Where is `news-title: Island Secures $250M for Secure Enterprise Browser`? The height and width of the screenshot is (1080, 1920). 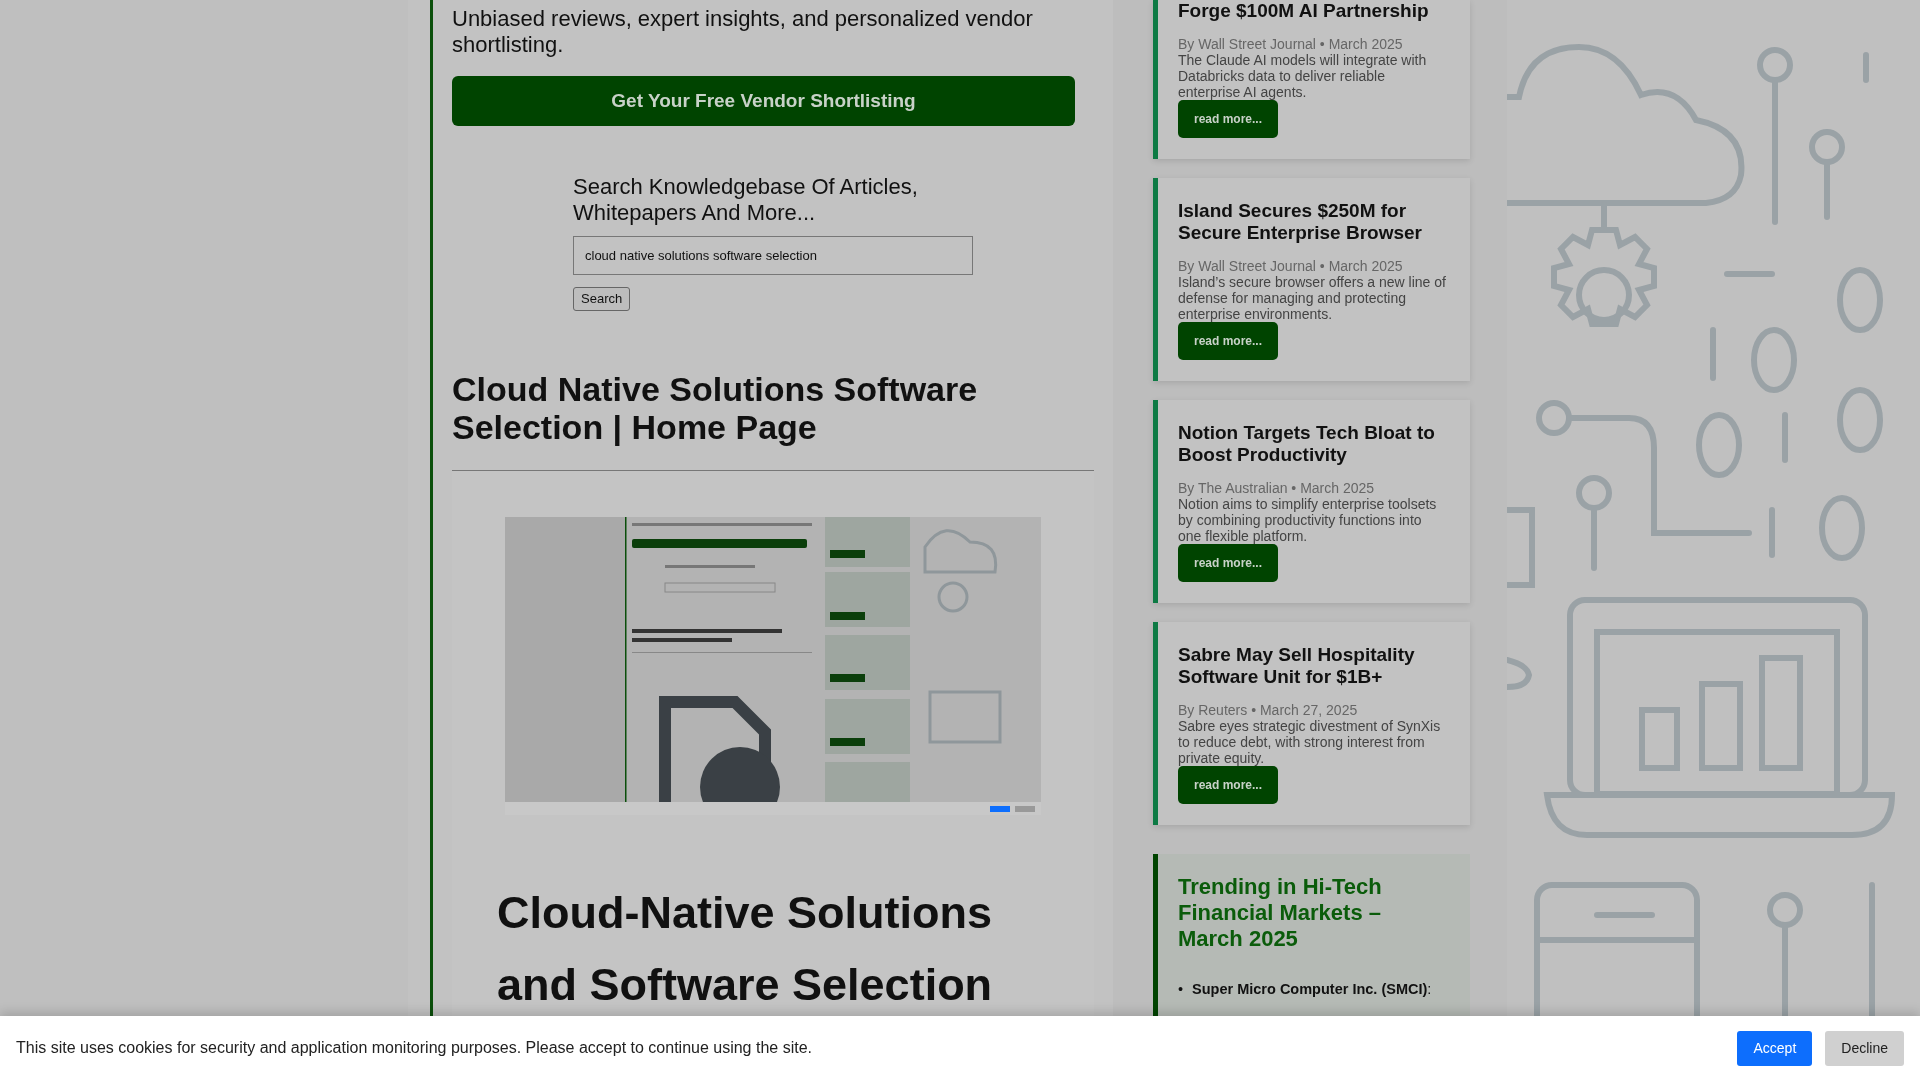
news-title: Island Secures $250M for Secure Enterprise Browser is located at coordinates (1300, 222).